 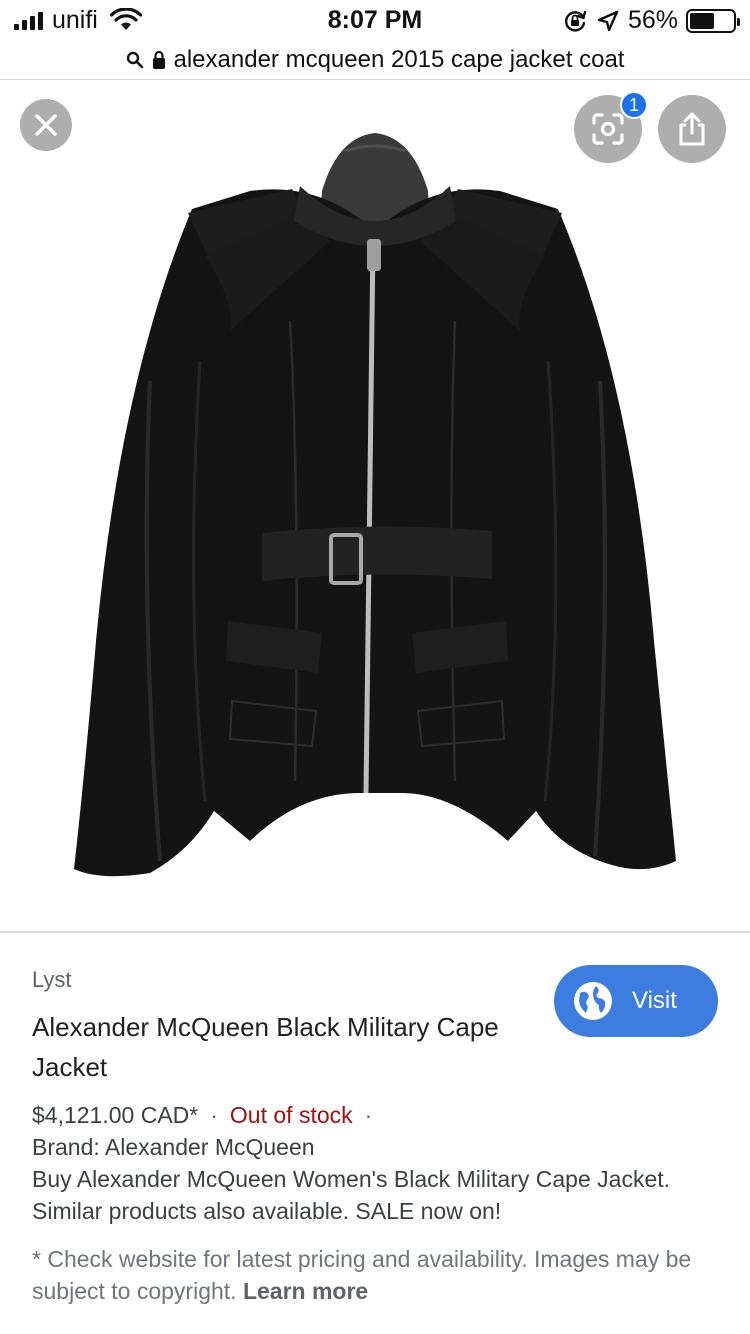 I want to click on visit-button: Visit, so click(x=636, y=1001).